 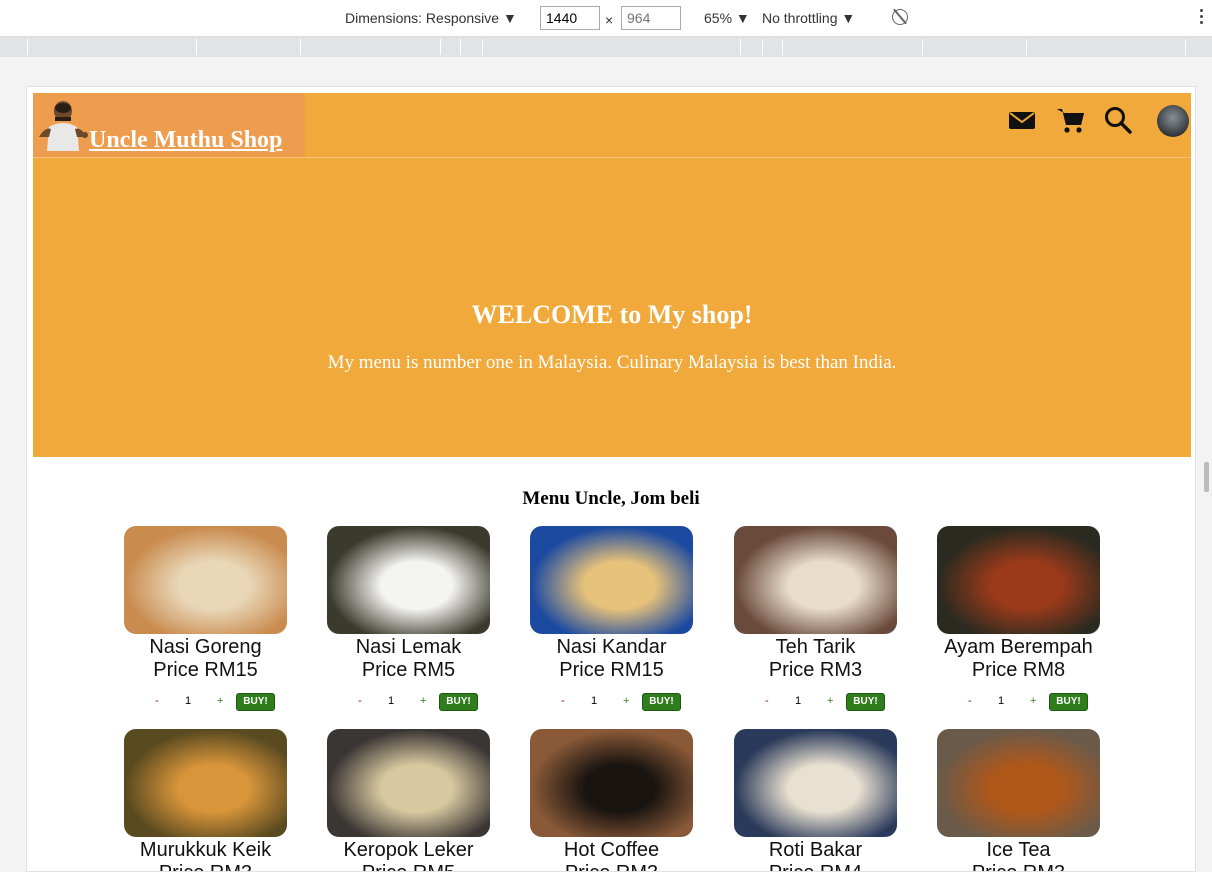 What do you see at coordinates (606, 47) in the screenshot?
I see `media-query-ruler` at bounding box center [606, 47].